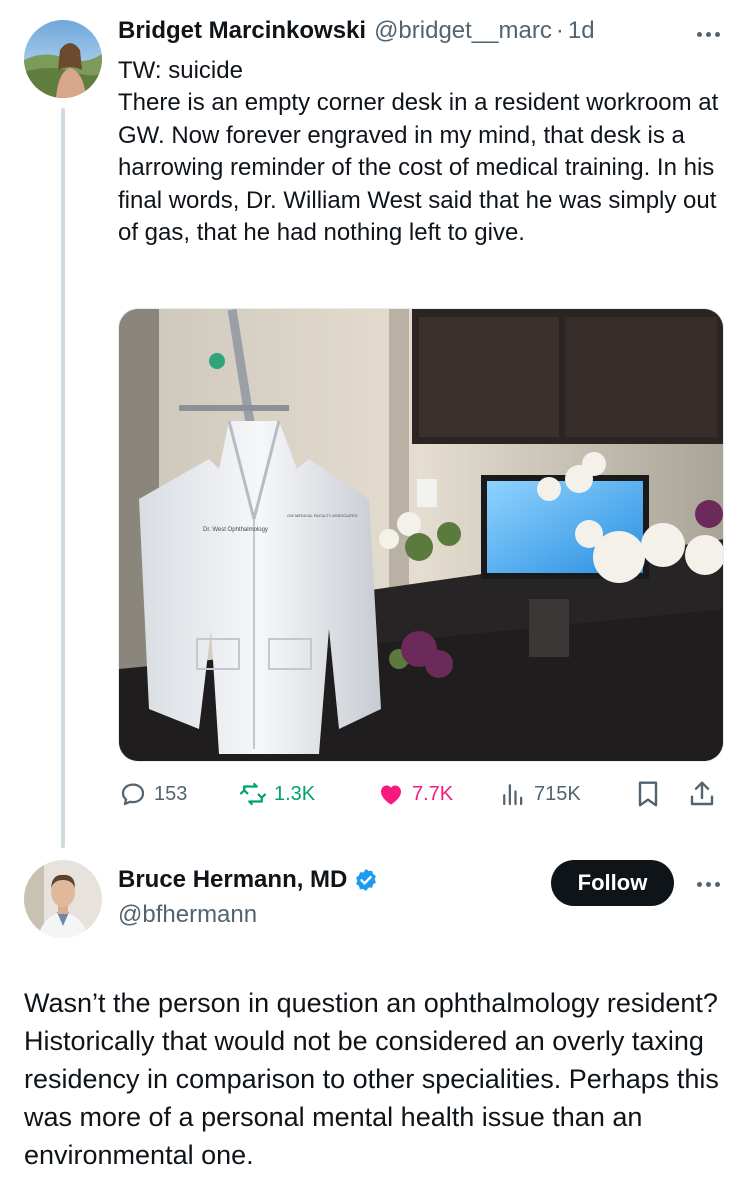 The width and height of the screenshot is (748, 1200). What do you see at coordinates (63, 478) in the screenshot?
I see `thread-connector-line` at bounding box center [63, 478].